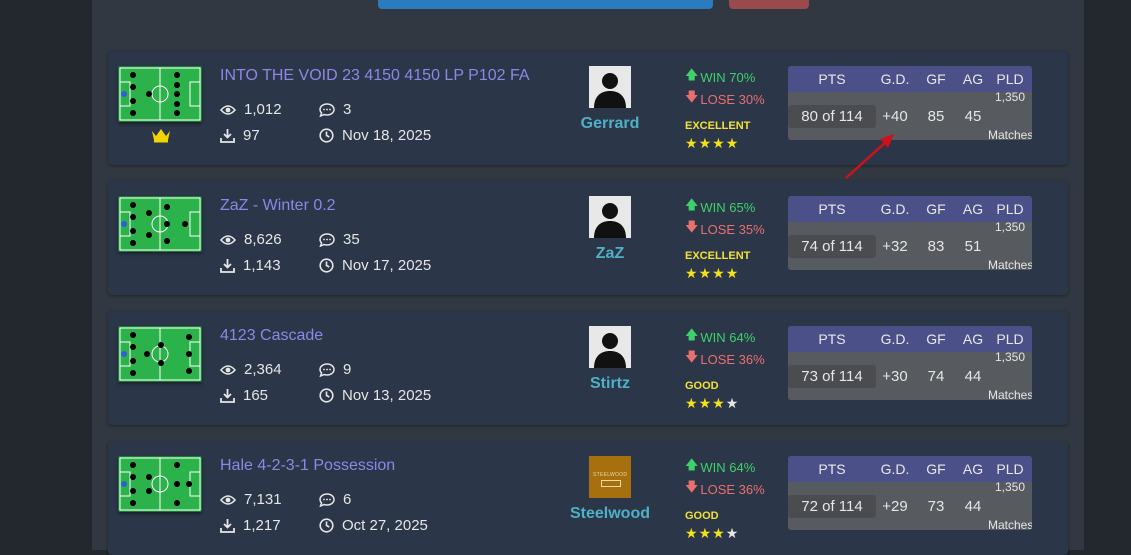 Image resolution: width=1131 pixels, height=555 pixels. I want to click on win-rate: 🡅 WIN 64%, so click(720, 337).